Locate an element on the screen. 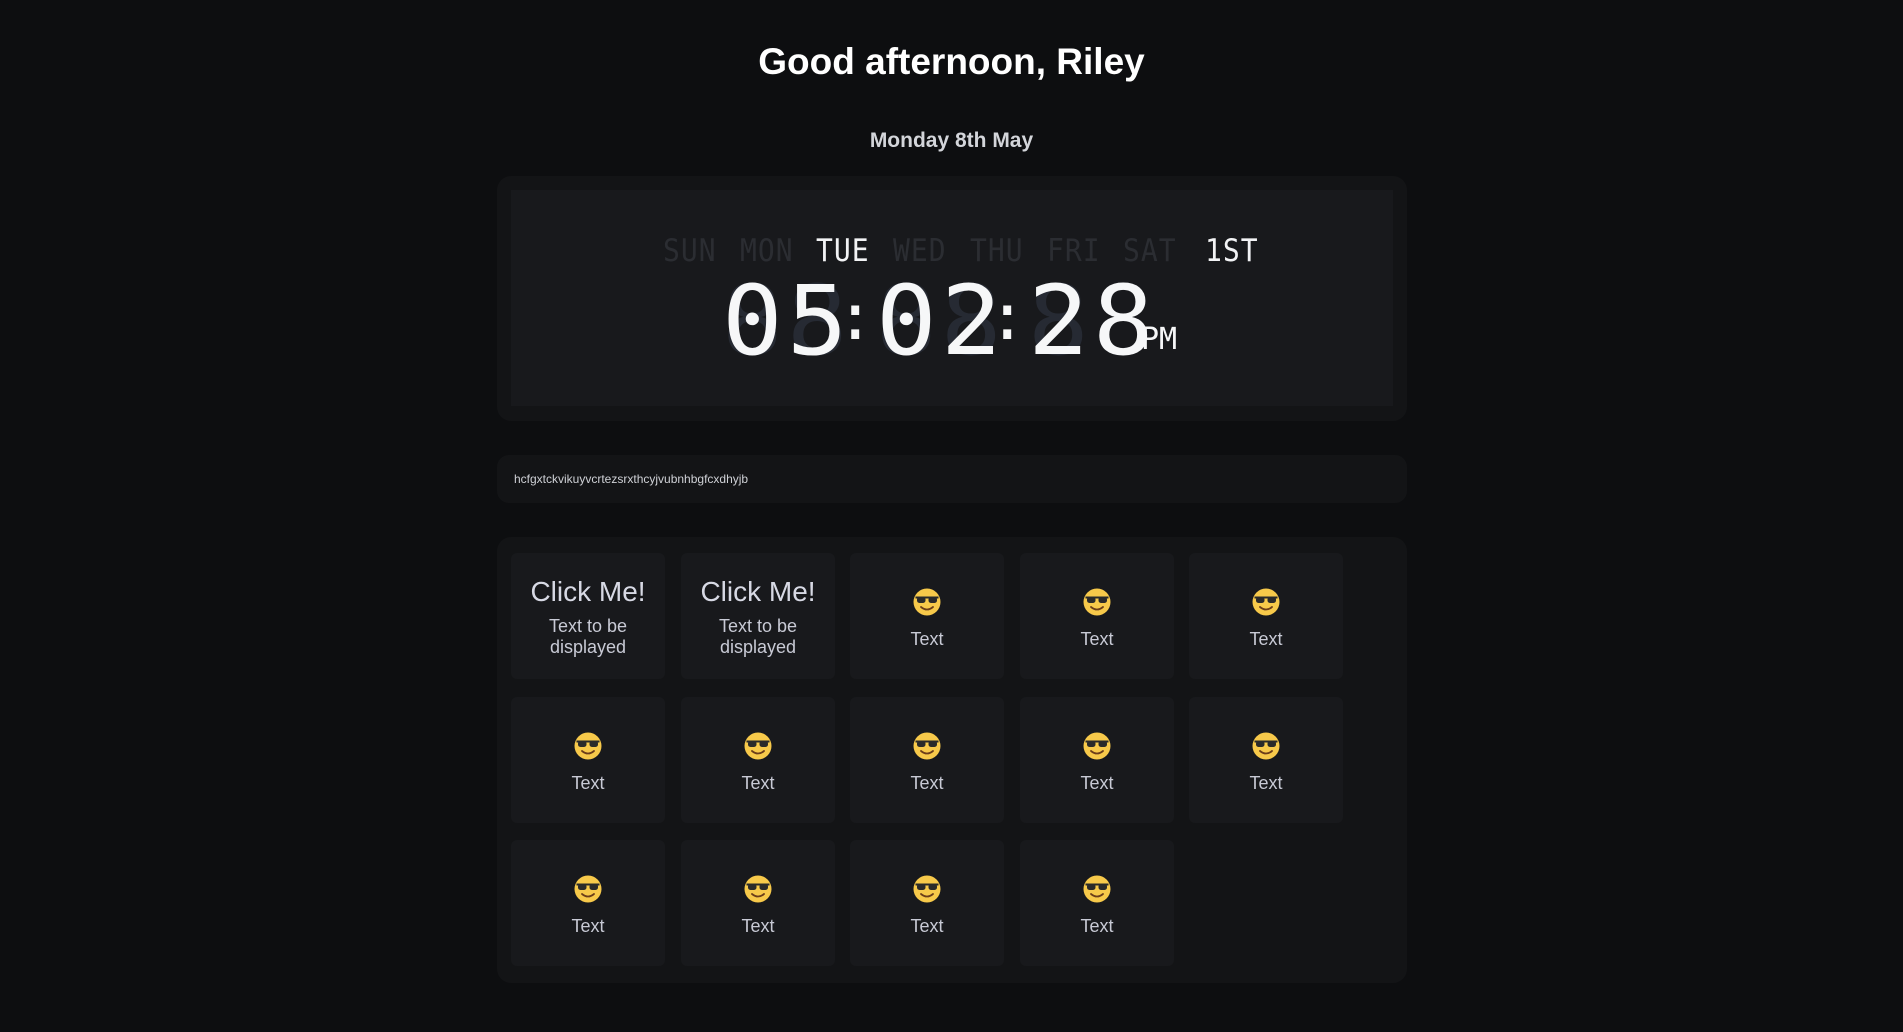 The height and width of the screenshot is (1032, 1903). date-ordinal: 1ST is located at coordinates (1232, 250).